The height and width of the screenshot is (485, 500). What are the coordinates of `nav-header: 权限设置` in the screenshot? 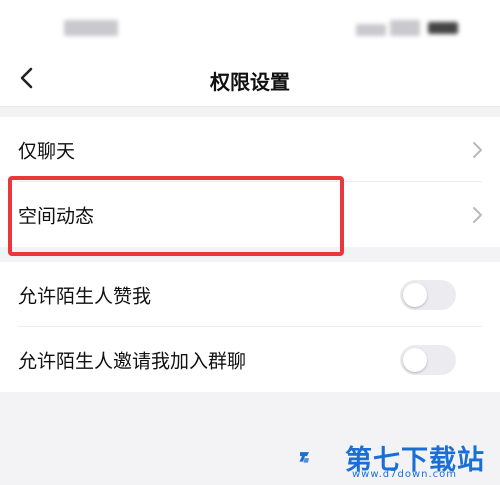 It's located at (250, 78).